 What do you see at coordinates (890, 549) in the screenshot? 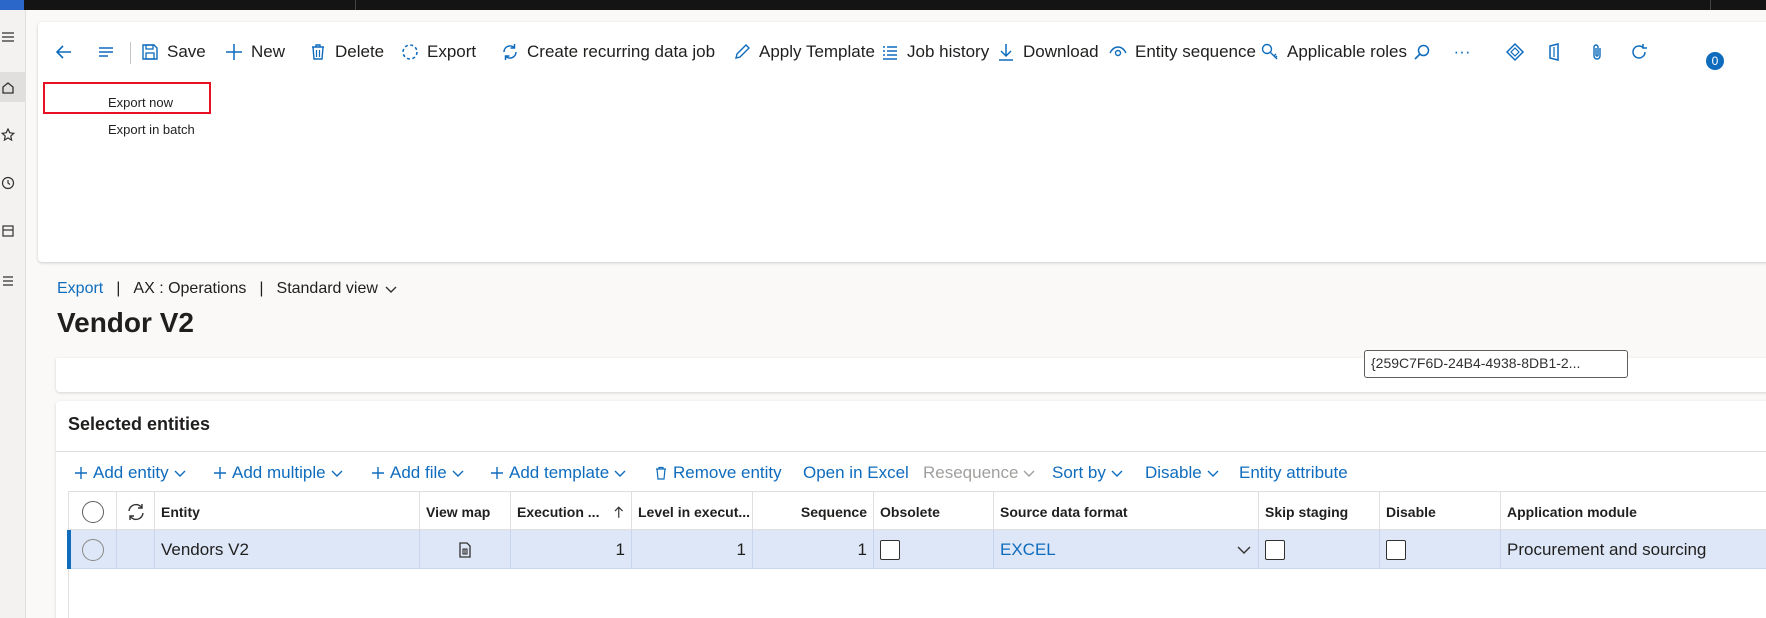
I see `obsolete-checkbox` at bounding box center [890, 549].